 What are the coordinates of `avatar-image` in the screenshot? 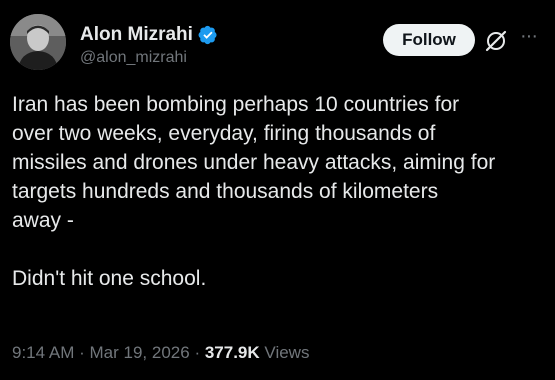 It's located at (38, 42).